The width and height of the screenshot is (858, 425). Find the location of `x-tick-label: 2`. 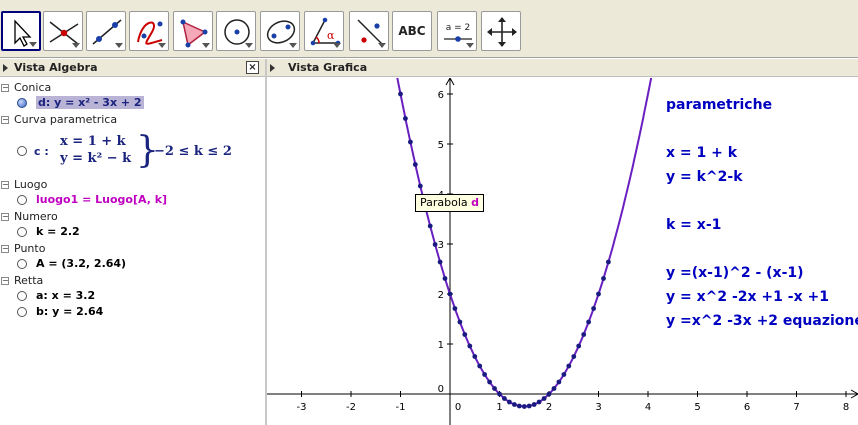

x-tick-label: 2 is located at coordinates (549, 407).